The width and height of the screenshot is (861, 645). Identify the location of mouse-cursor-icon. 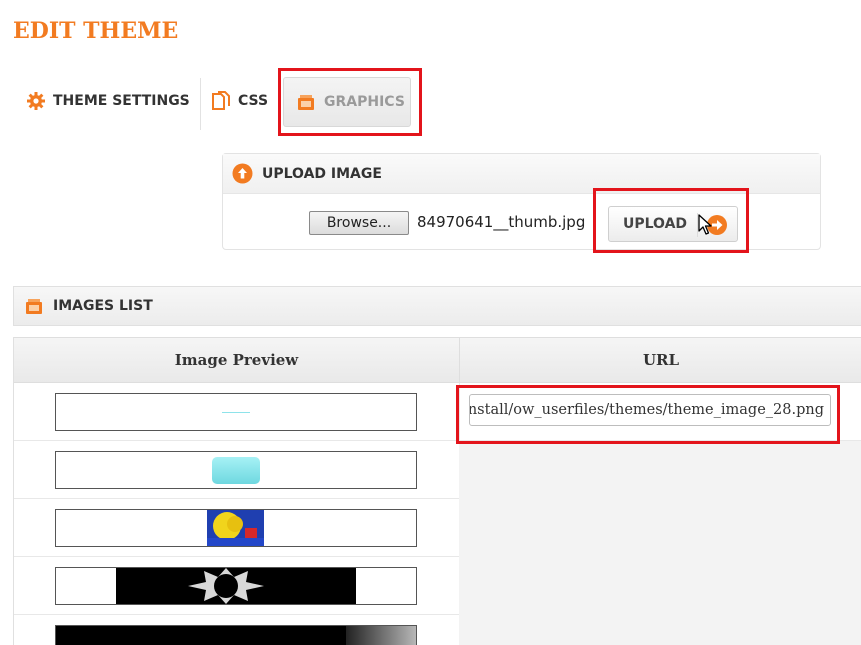
(705, 227).